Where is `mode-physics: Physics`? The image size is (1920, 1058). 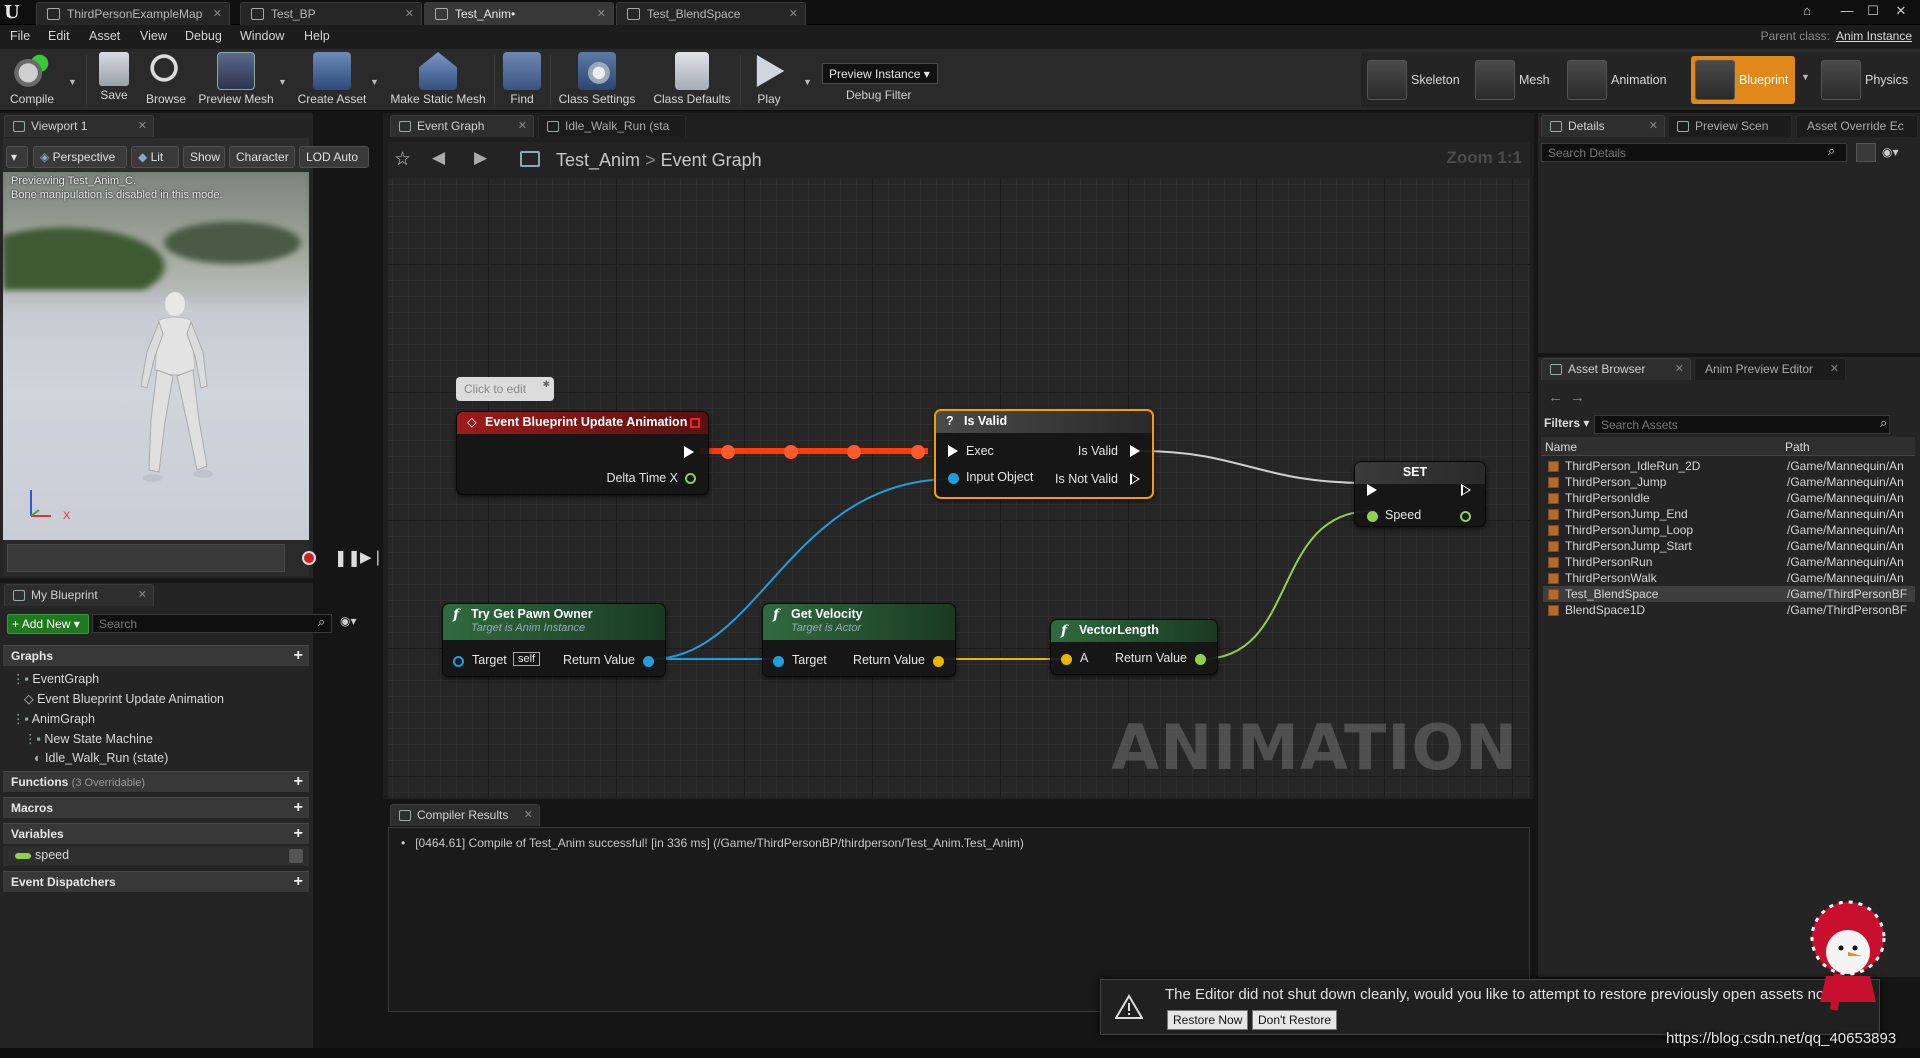 mode-physics: Physics is located at coordinates (1867, 80).